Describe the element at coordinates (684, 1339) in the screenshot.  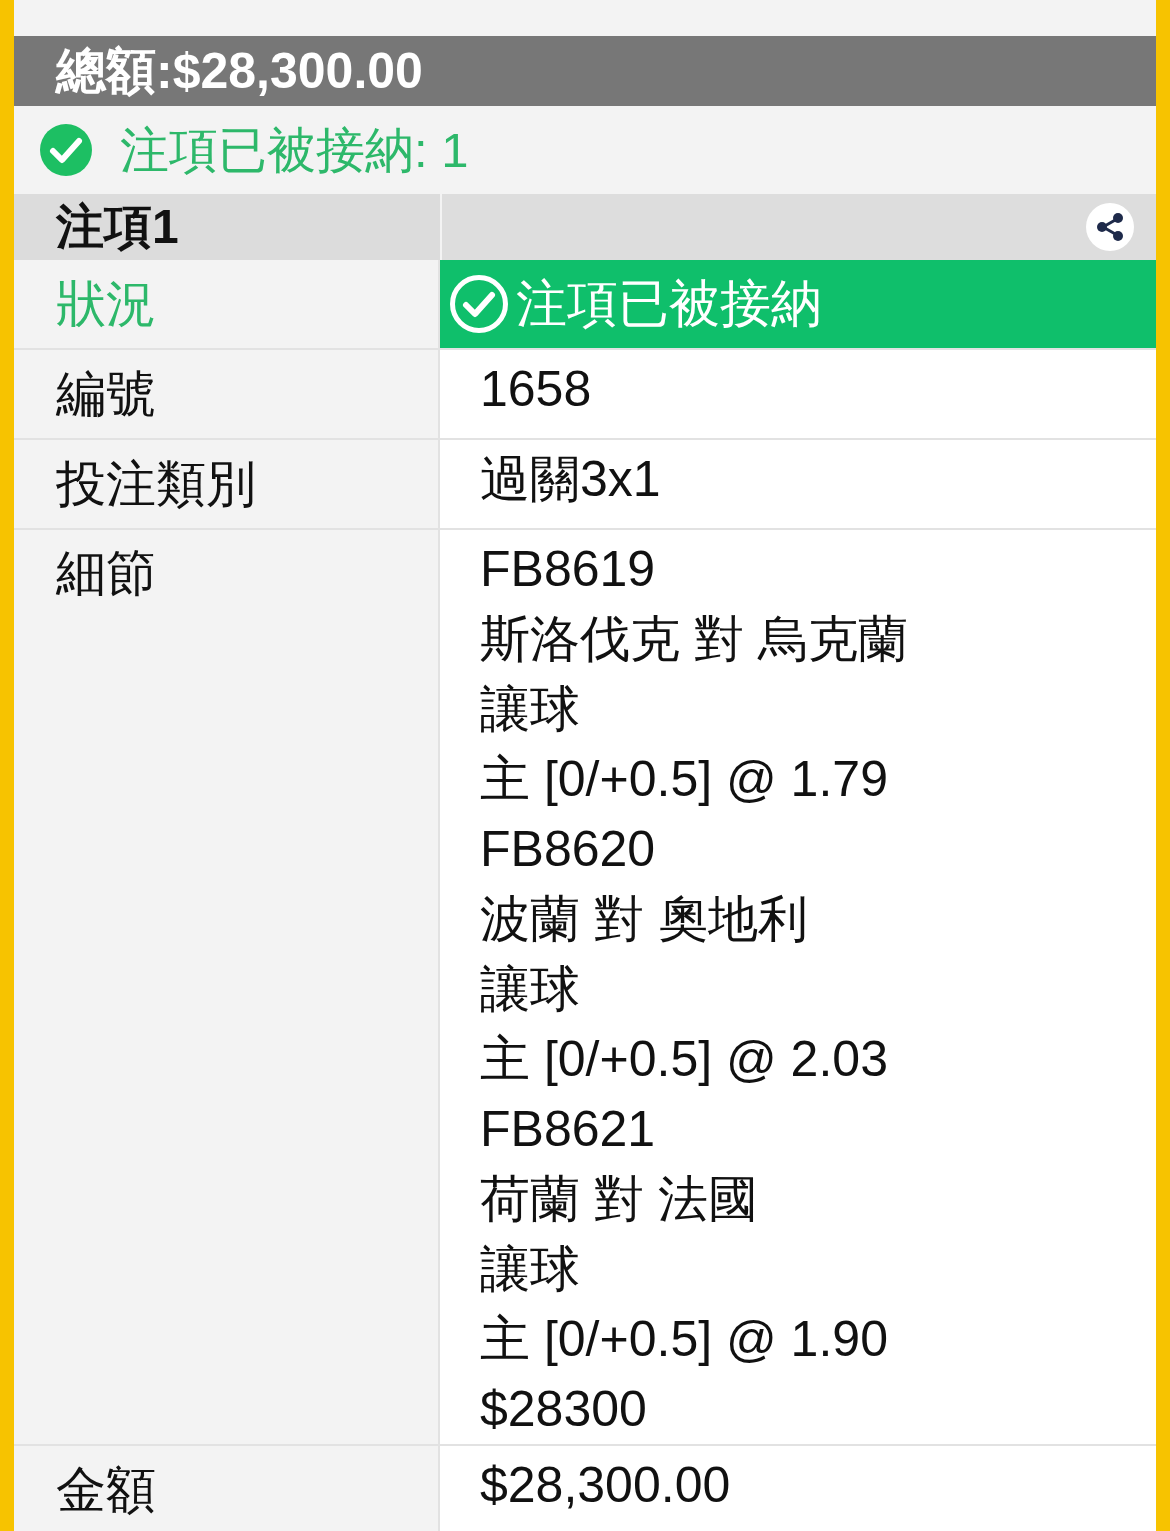
I see `detail-line: 主 [0/+0.5] @ 1.90` at that location.